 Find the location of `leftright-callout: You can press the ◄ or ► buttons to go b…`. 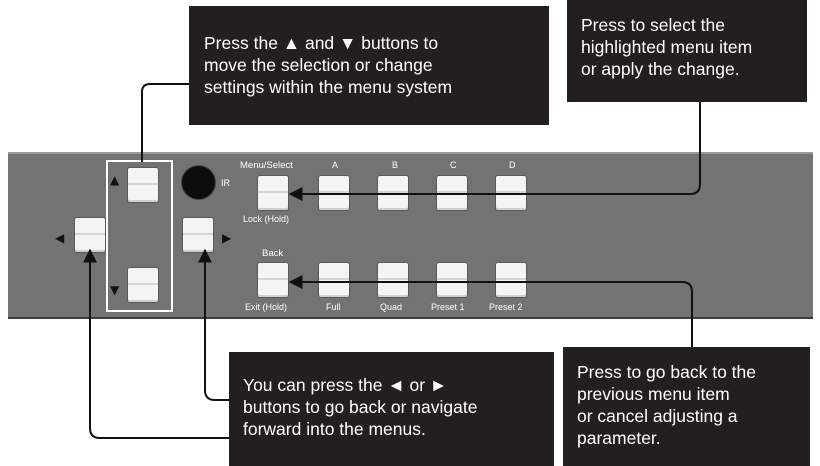

leftright-callout: You can press the ◄ or ► buttons to go b… is located at coordinates (391, 409).